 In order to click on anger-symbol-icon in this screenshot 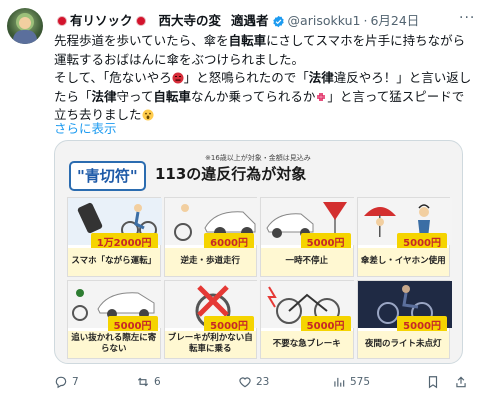, I will do `click(321, 96)`.